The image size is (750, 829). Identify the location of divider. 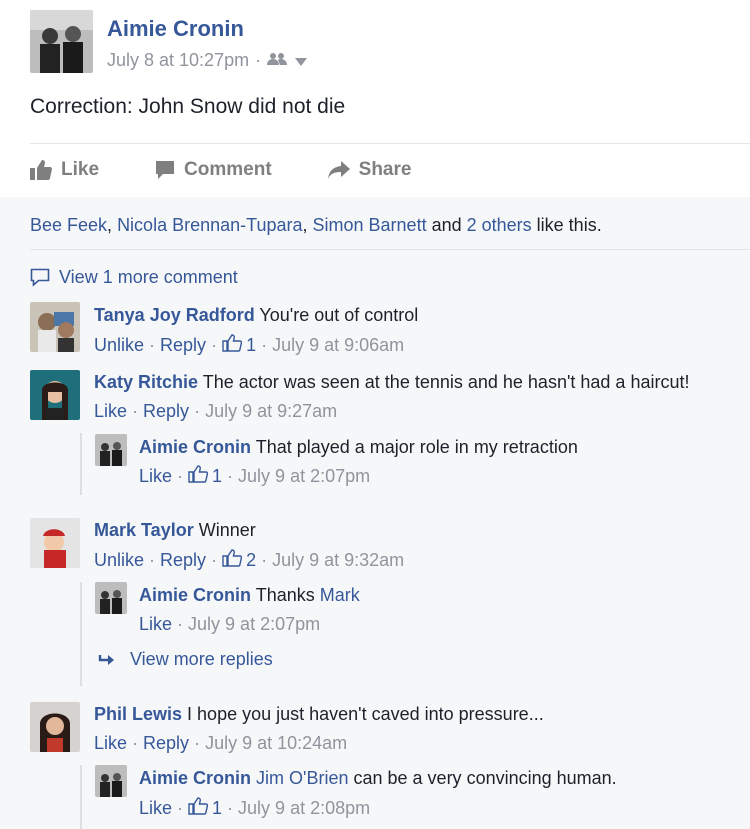
(390, 143).